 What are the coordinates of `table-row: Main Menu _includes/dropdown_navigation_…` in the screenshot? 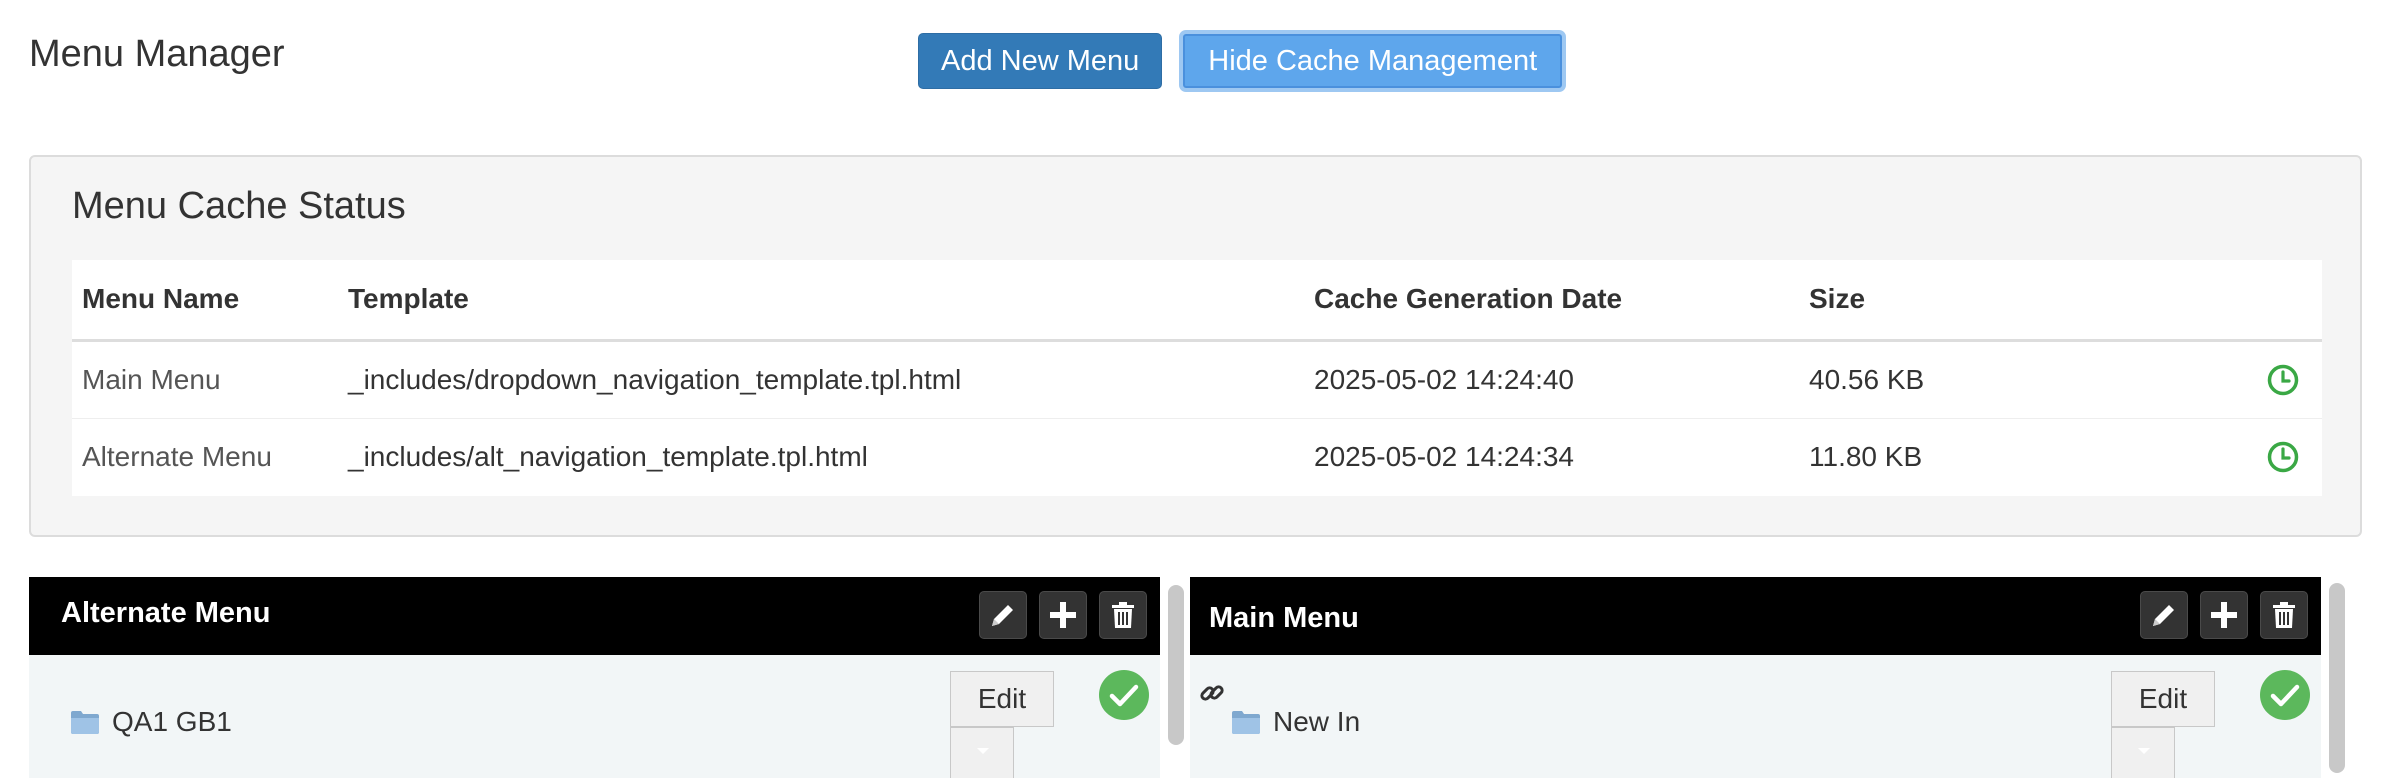 It's located at (1197, 379).